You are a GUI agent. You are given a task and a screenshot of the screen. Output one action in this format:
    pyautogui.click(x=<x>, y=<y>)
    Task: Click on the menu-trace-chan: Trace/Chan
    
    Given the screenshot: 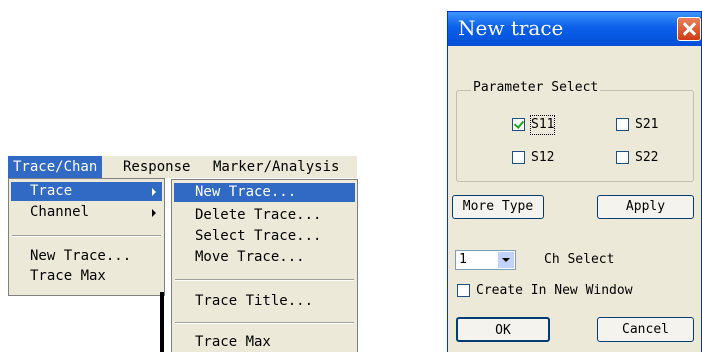 What is the action you would take?
    pyautogui.click(x=55, y=167)
    